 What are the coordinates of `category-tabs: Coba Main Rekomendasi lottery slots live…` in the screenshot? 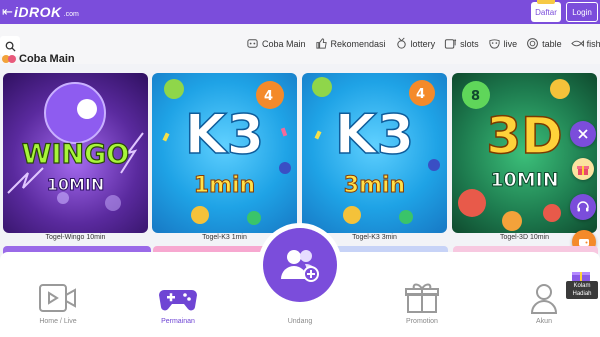 It's located at (423, 43).